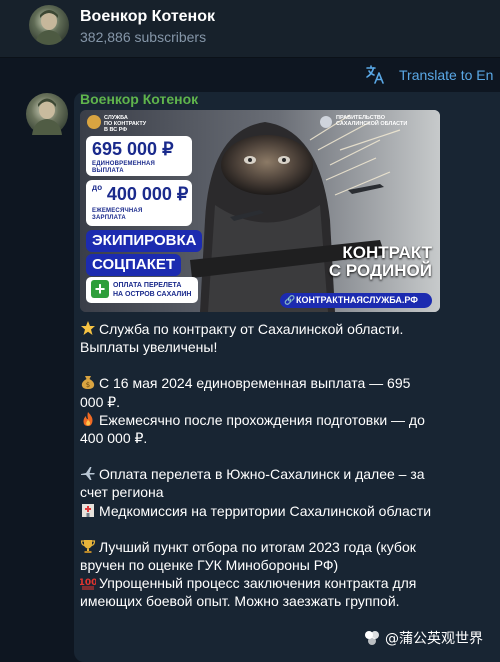 This screenshot has height=662, width=500. I want to click on hospital-icon, so click(88, 510).